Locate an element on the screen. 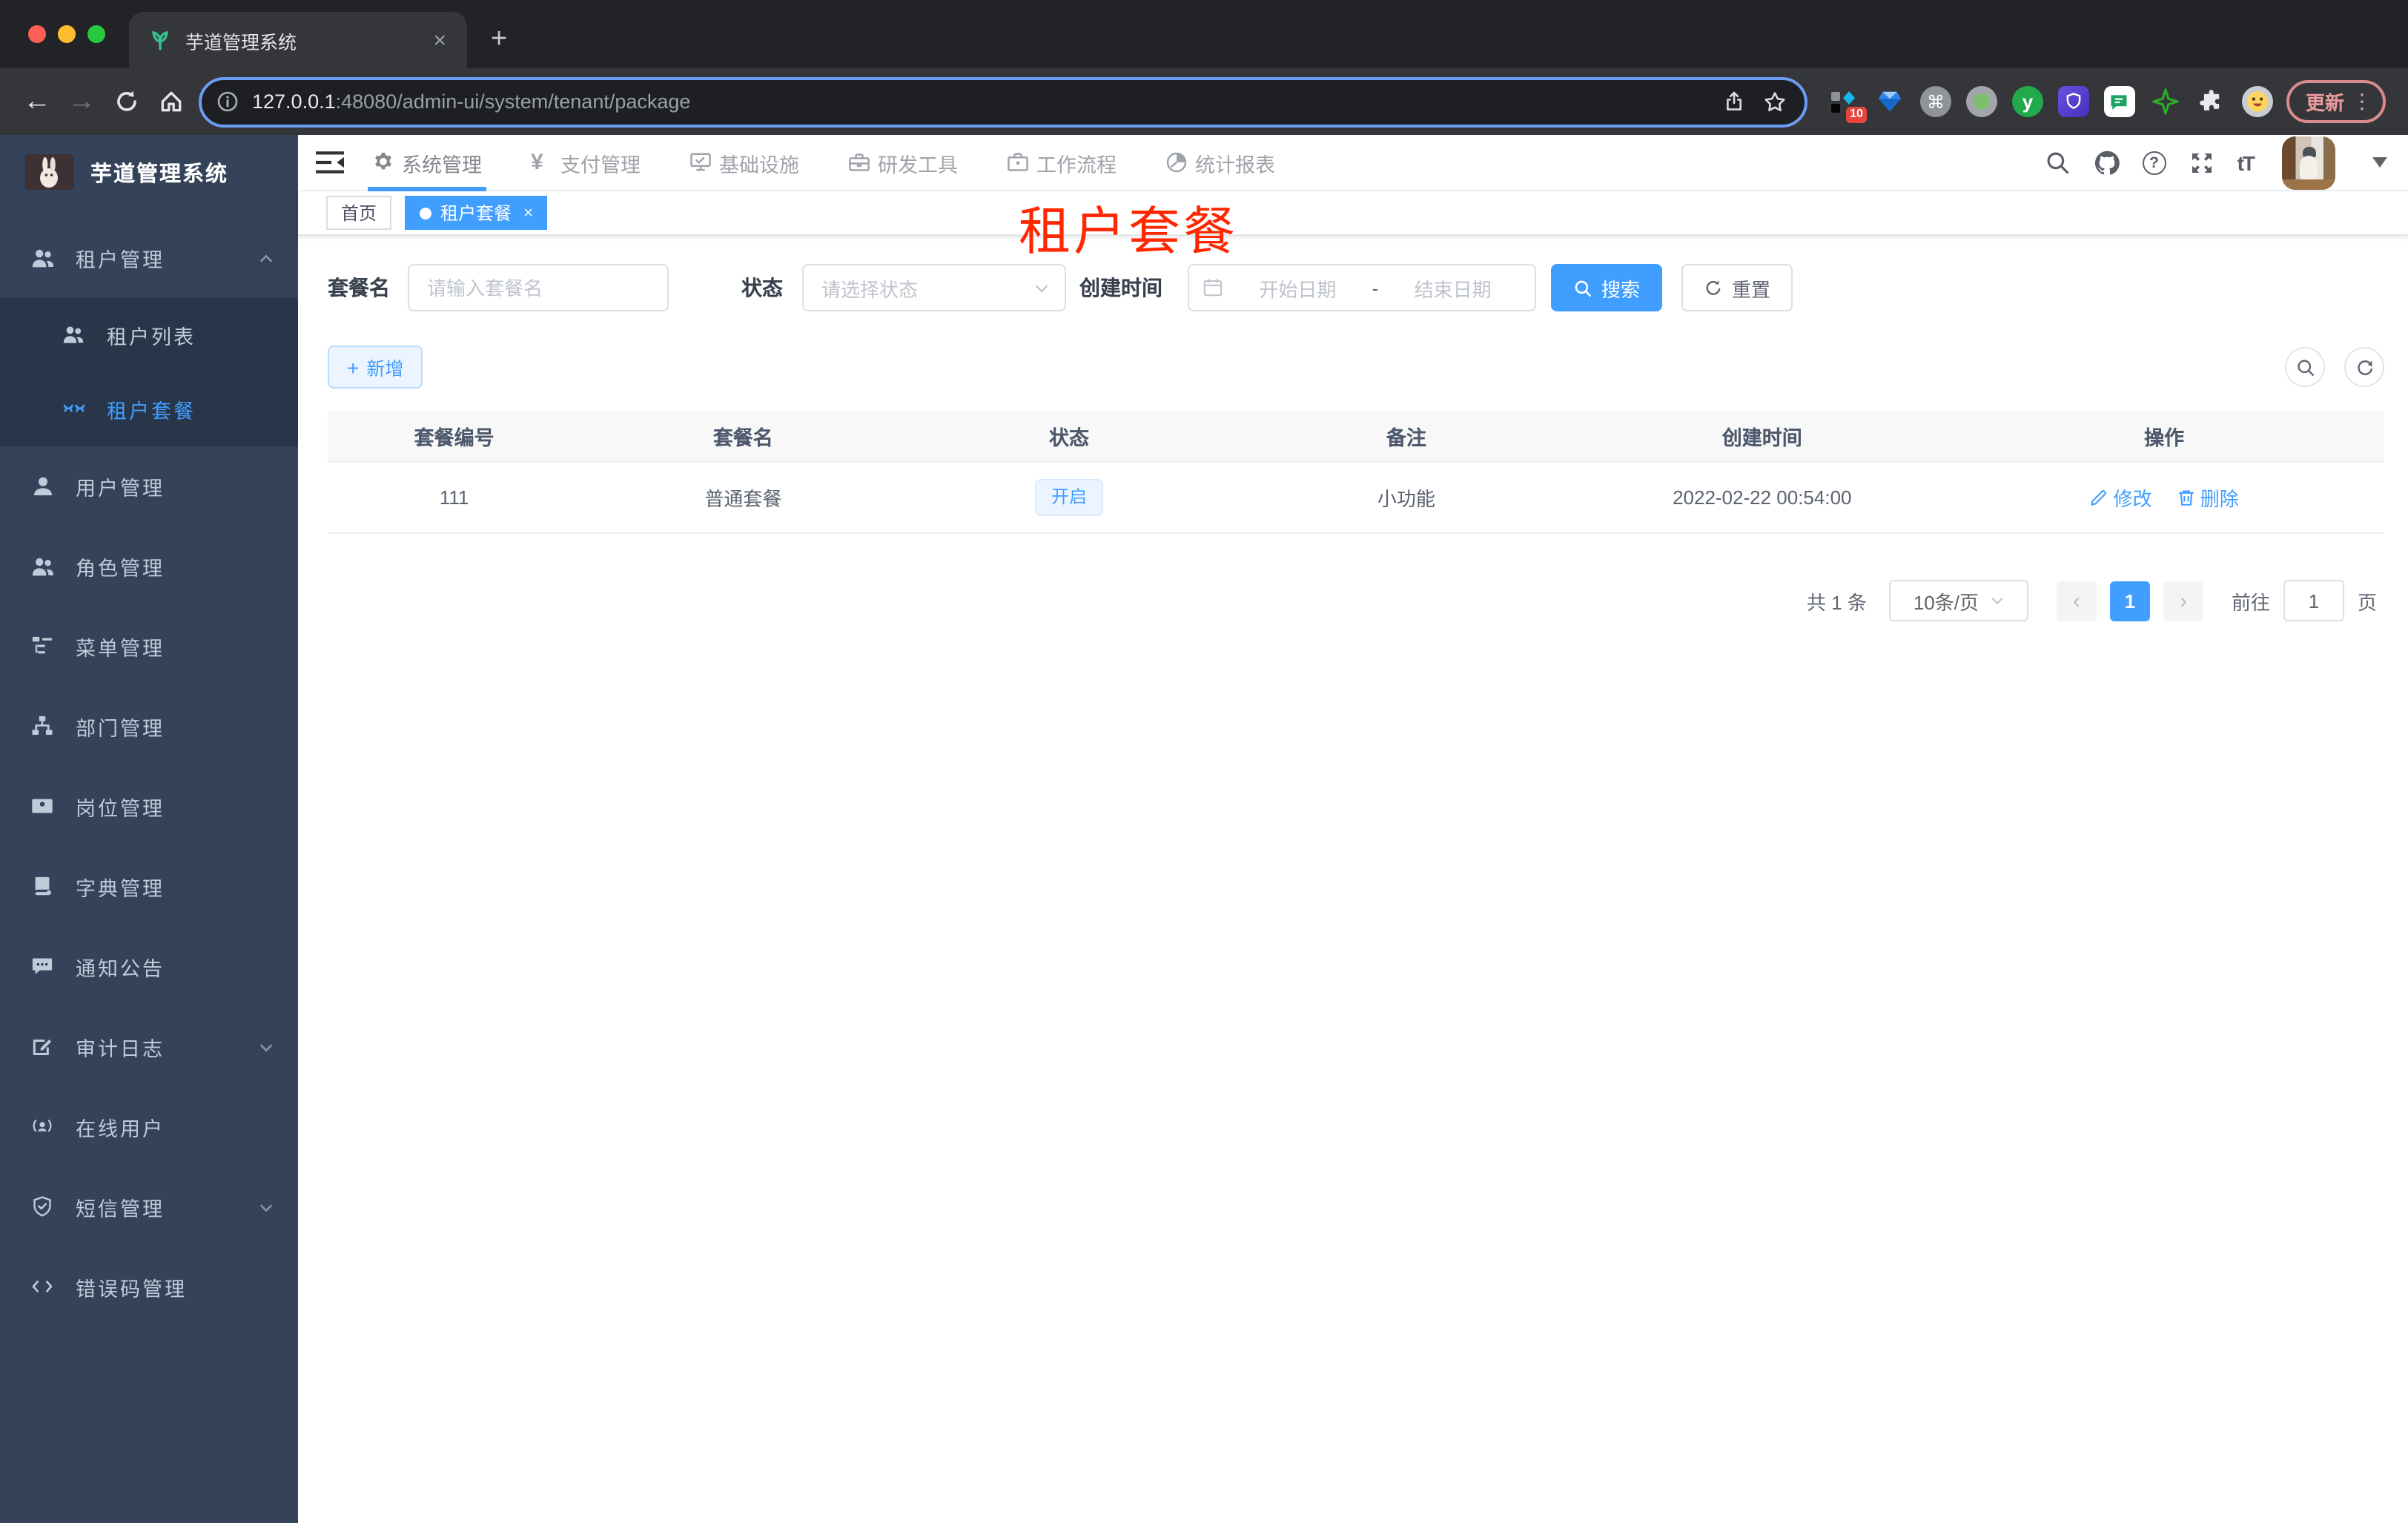 The image size is (2408, 1523). sidebar-item-user-management: 用户管理 is located at coordinates (149, 486).